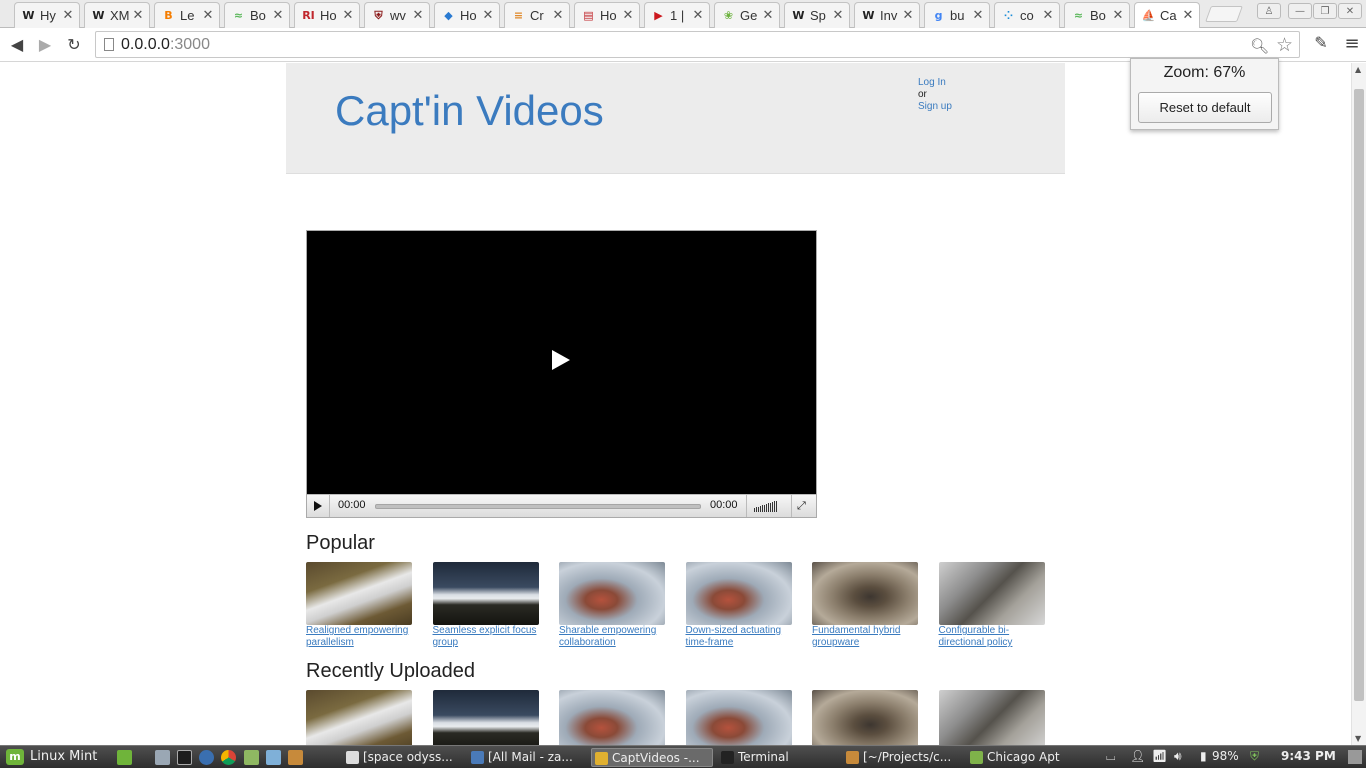 Image resolution: width=1366 pixels, height=768 pixels. I want to click on update-shield-icon: ⛨, so click(1254, 756).